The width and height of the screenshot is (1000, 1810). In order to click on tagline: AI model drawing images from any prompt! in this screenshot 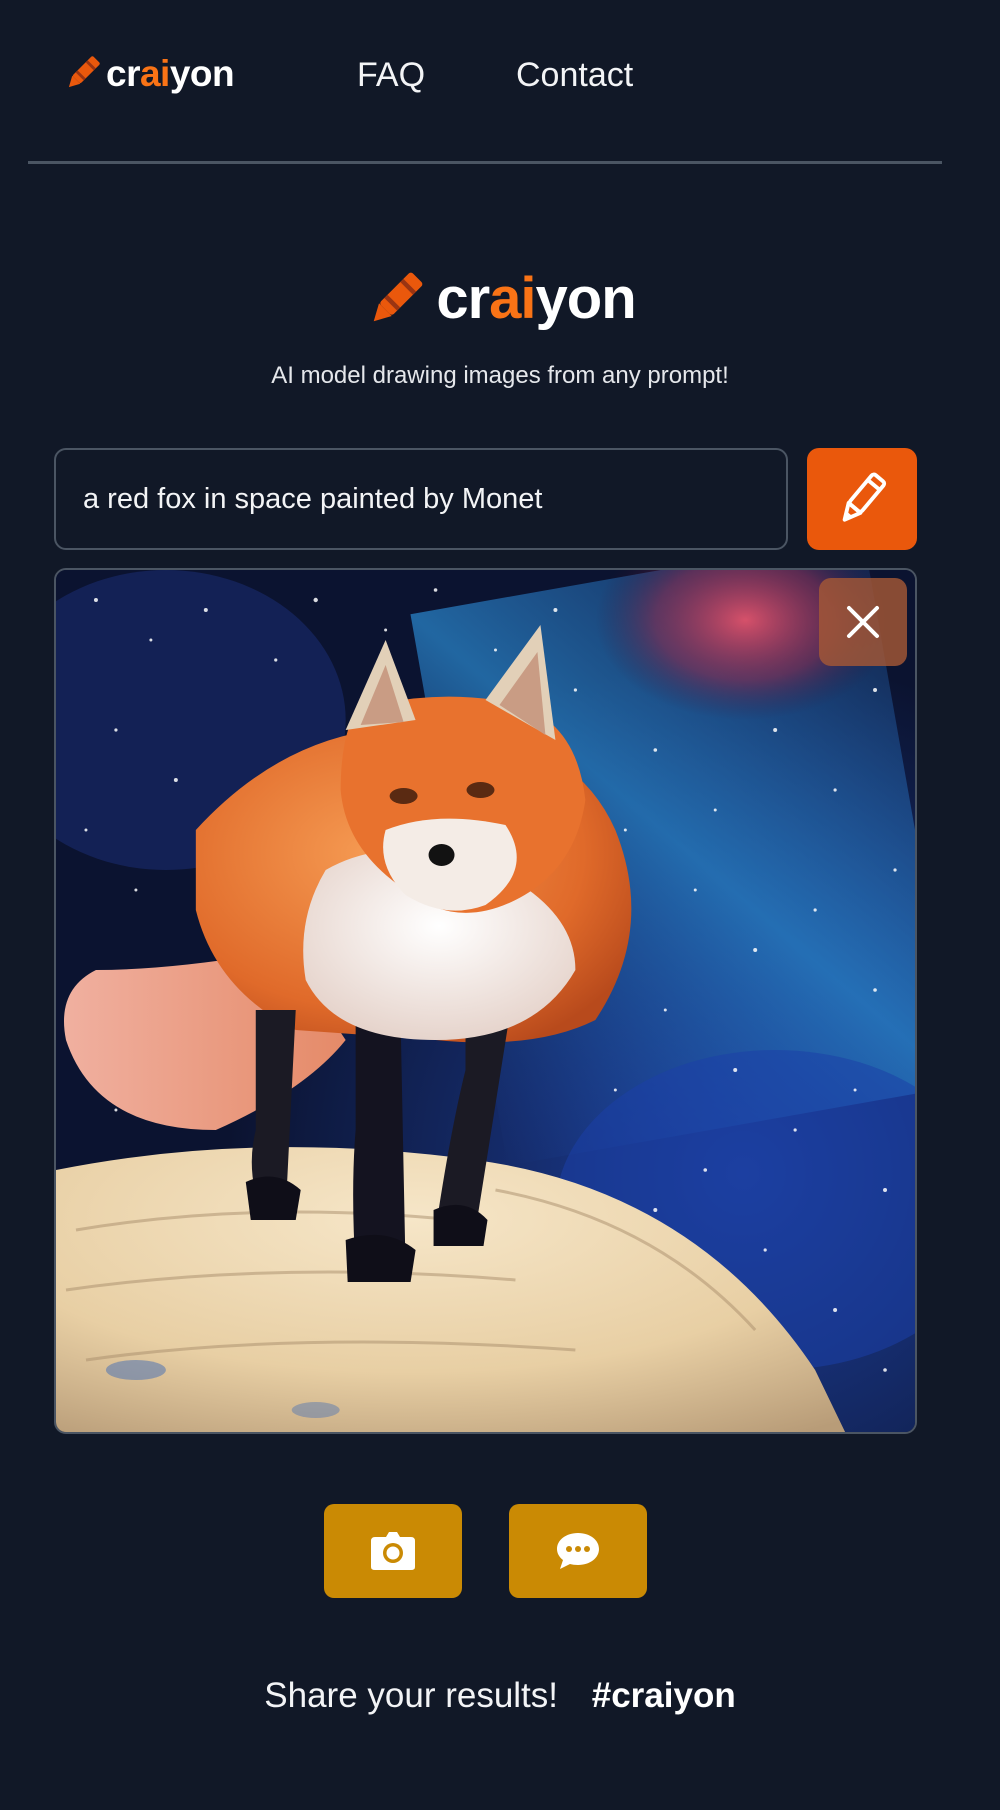, I will do `click(500, 375)`.